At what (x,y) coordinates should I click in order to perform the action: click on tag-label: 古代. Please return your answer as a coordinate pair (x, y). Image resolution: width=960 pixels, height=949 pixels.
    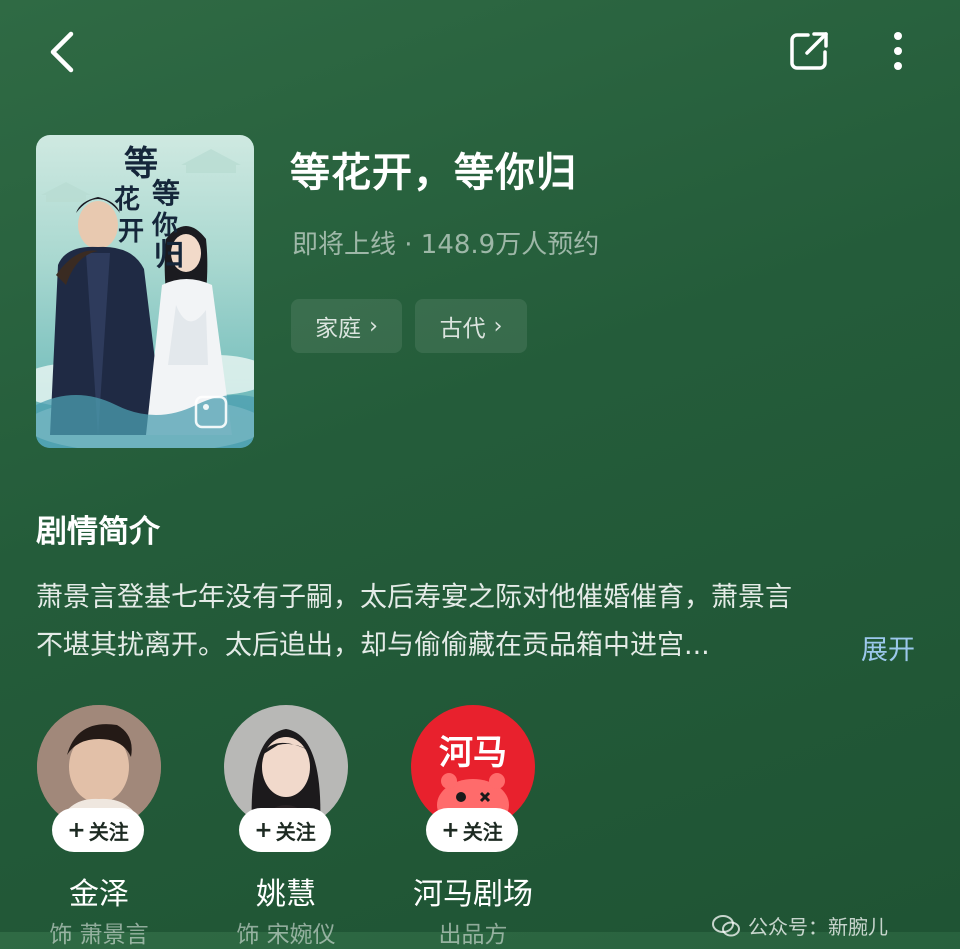
    Looking at the image, I should click on (462, 329).